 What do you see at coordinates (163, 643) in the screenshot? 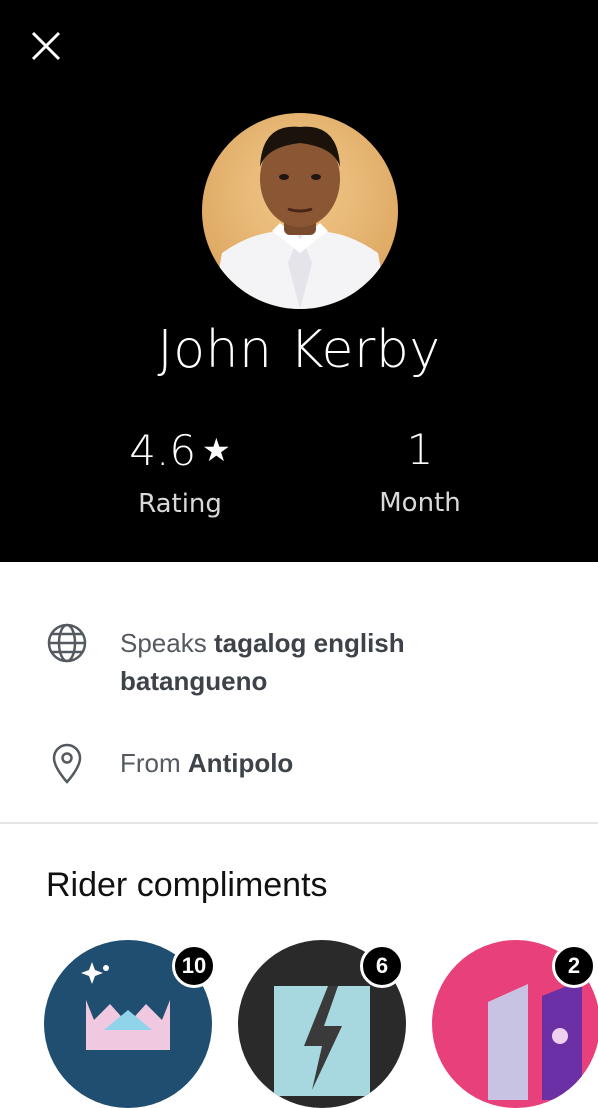
I see `languages-prefix: Speaks` at bounding box center [163, 643].